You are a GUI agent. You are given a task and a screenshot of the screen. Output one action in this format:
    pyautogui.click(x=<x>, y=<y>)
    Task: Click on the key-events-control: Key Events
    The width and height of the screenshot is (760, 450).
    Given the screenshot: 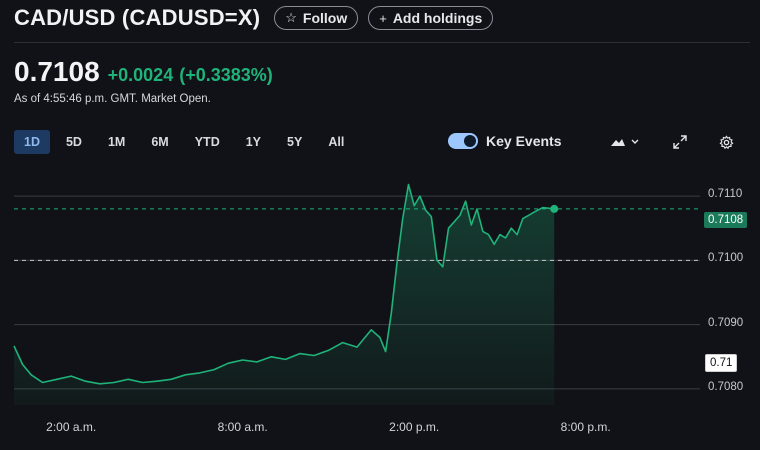 What is the action you would take?
    pyautogui.click(x=504, y=141)
    